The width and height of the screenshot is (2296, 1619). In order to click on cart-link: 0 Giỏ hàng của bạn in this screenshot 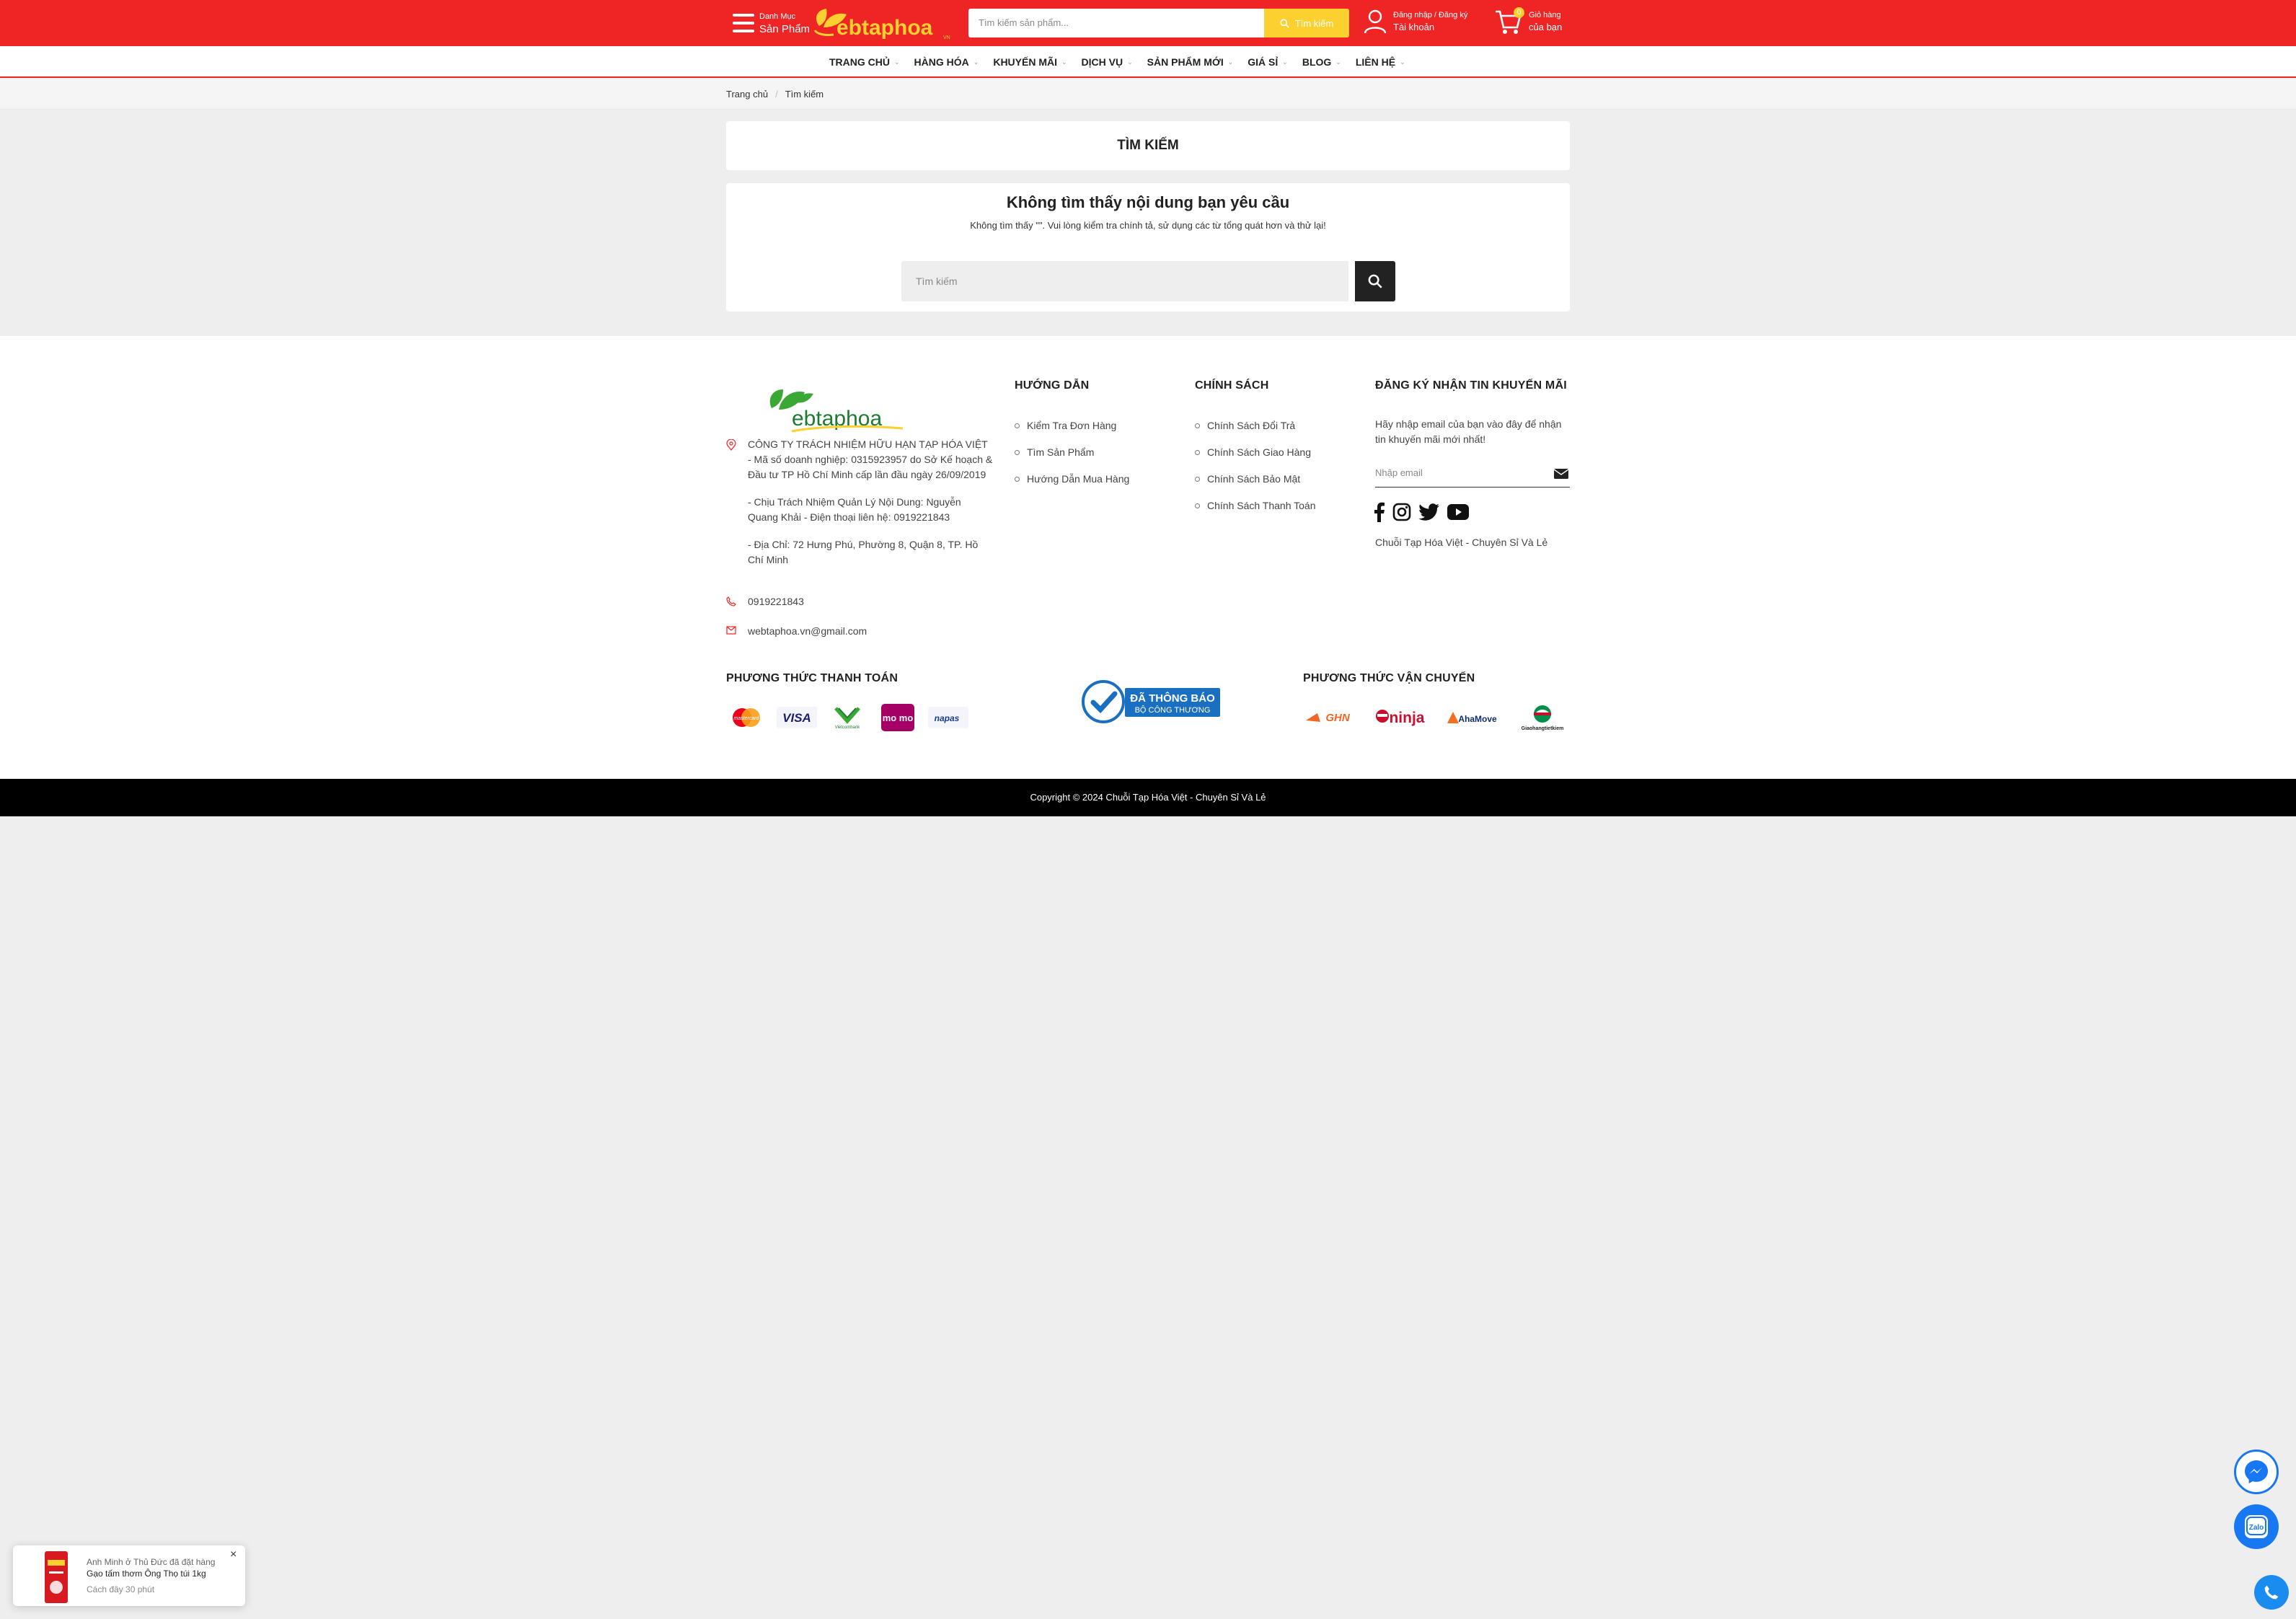, I will do `click(1528, 21)`.